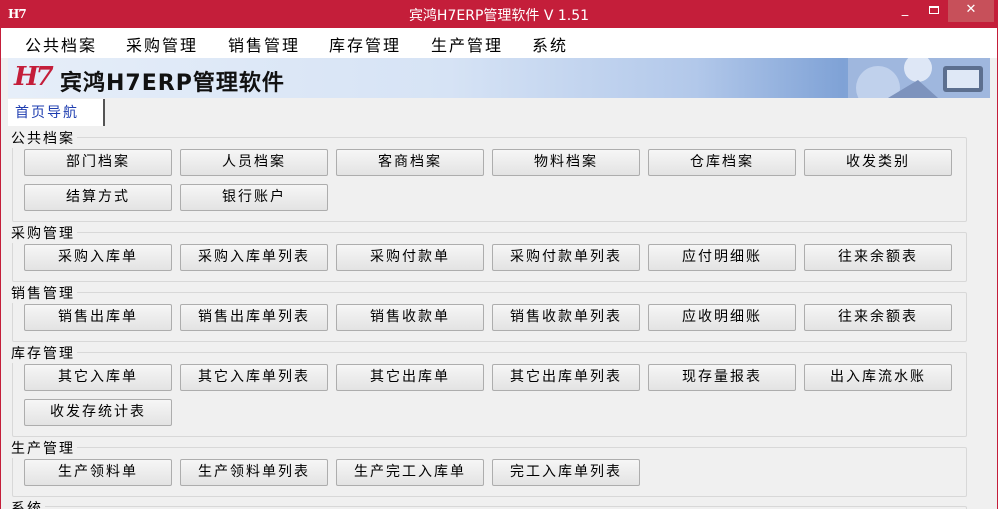  What do you see at coordinates (919, 78) in the screenshot?
I see `banner-decoration-icon` at bounding box center [919, 78].